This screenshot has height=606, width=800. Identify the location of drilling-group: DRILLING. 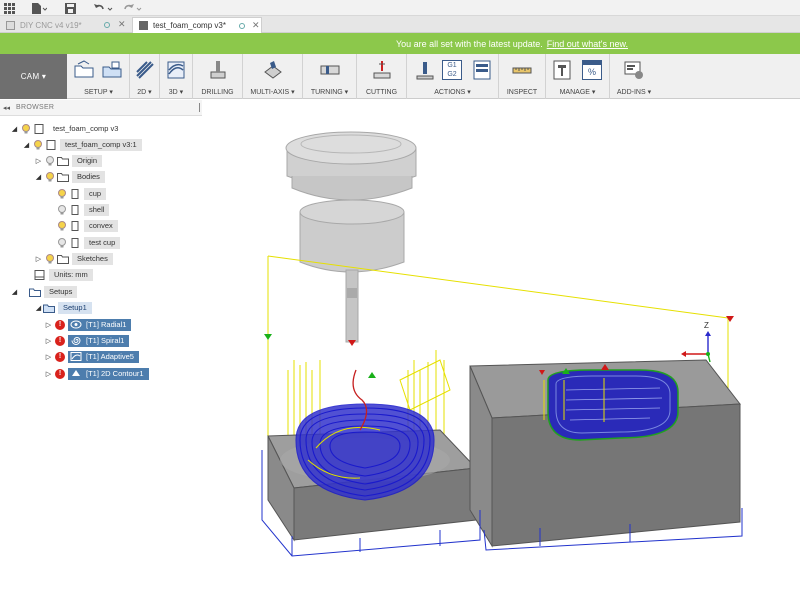
(218, 76).